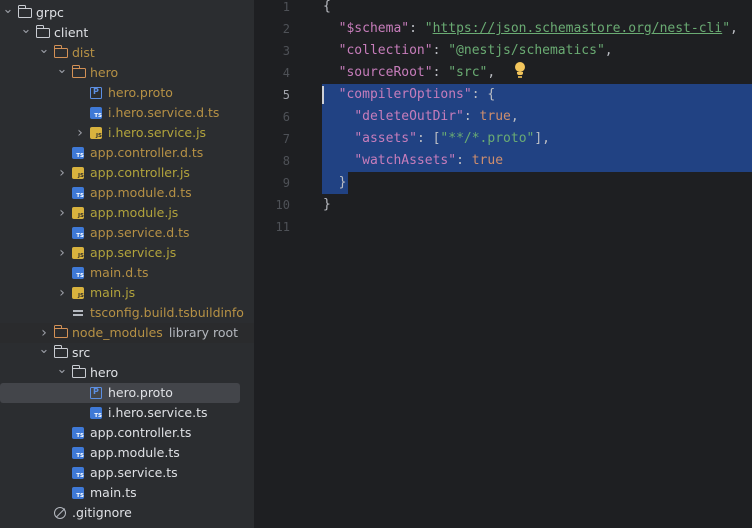 The height and width of the screenshot is (528, 752). I want to click on lightbulb-base, so click(520, 73).